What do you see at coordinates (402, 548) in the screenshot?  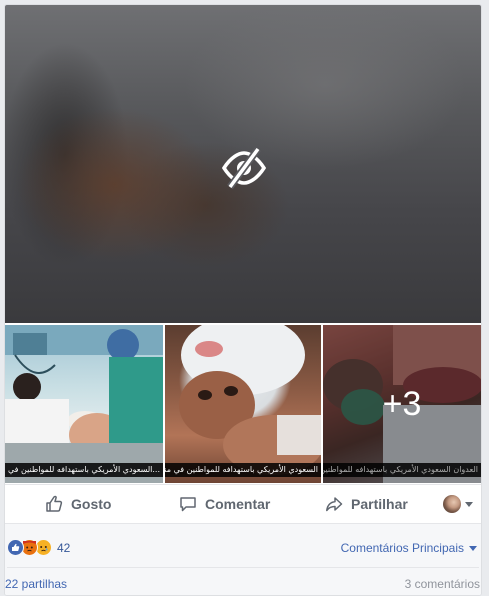 I see `comments-sort-label: Comentários Principais` at bounding box center [402, 548].